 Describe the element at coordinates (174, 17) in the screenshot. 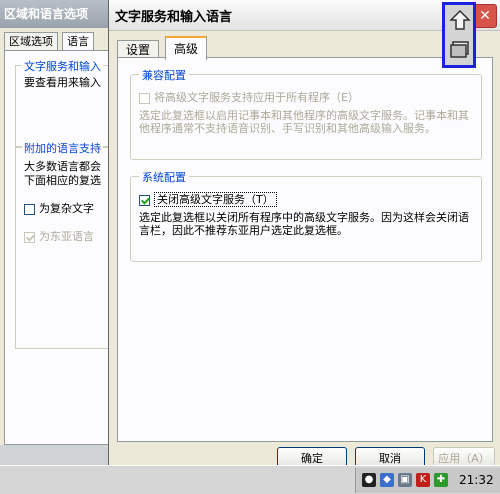

I see `dialog-title: 文字服务和输入语言` at that location.